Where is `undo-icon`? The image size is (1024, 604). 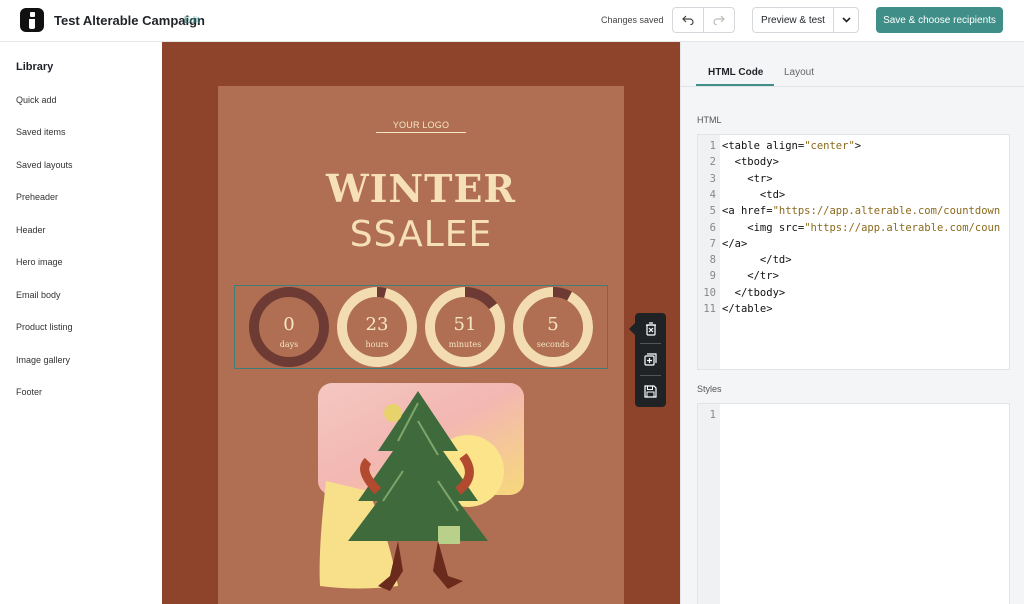 undo-icon is located at coordinates (688, 20).